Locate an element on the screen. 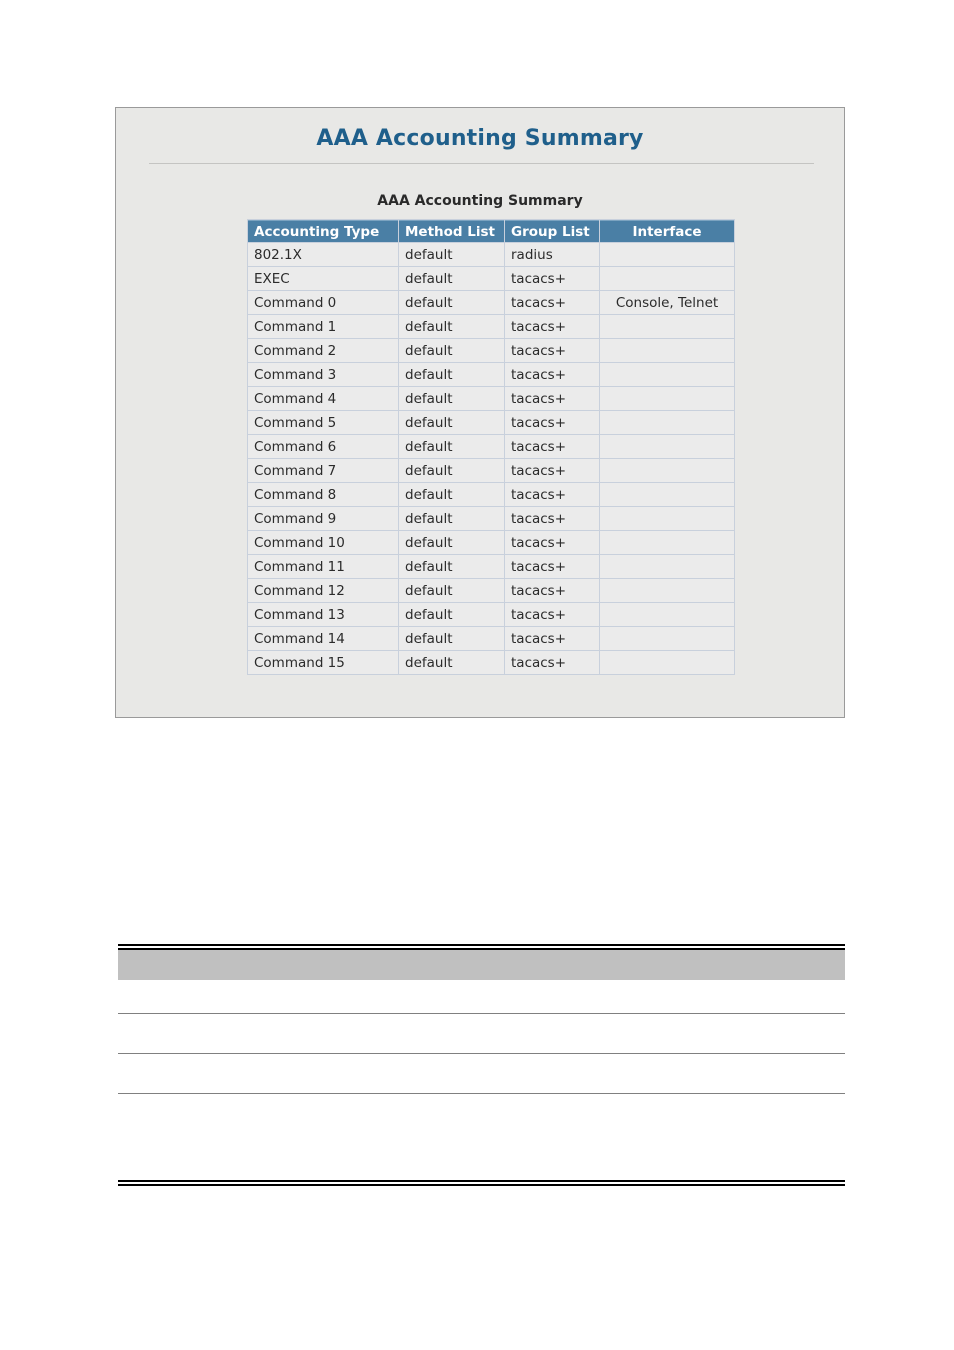  table-row: Command 9 default tacacs+ is located at coordinates (491, 518).